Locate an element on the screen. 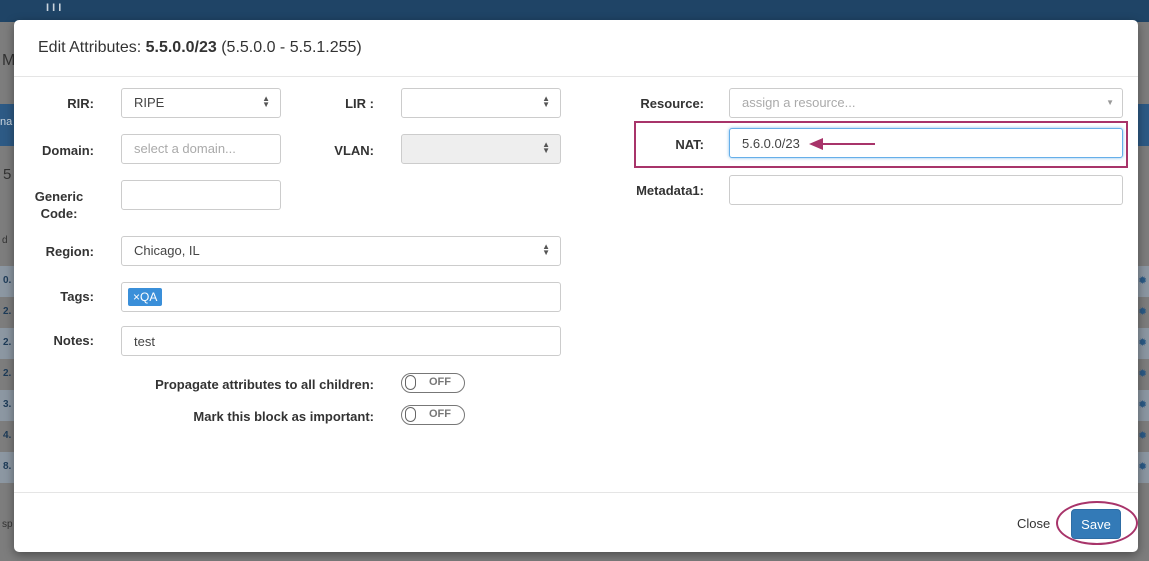  generic-code-label: Generic Code: is located at coordinates (59, 205).